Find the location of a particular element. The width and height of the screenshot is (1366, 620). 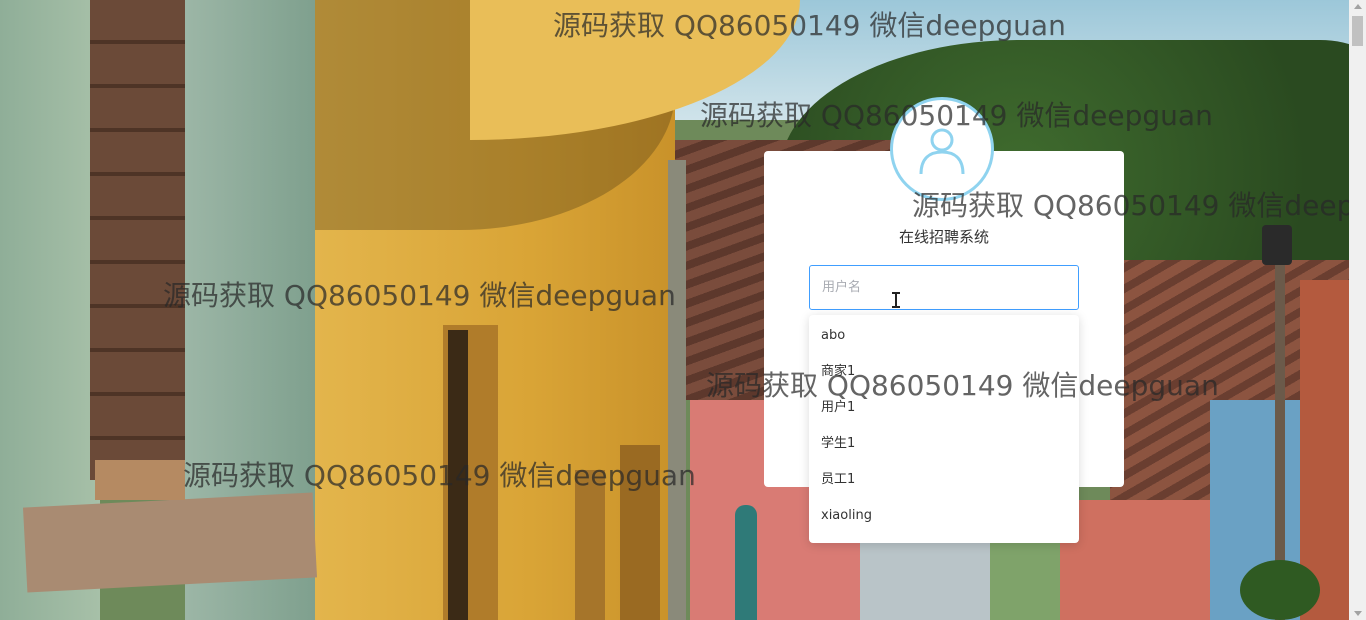

system-title: 在线招聘系统 is located at coordinates (943, 237).